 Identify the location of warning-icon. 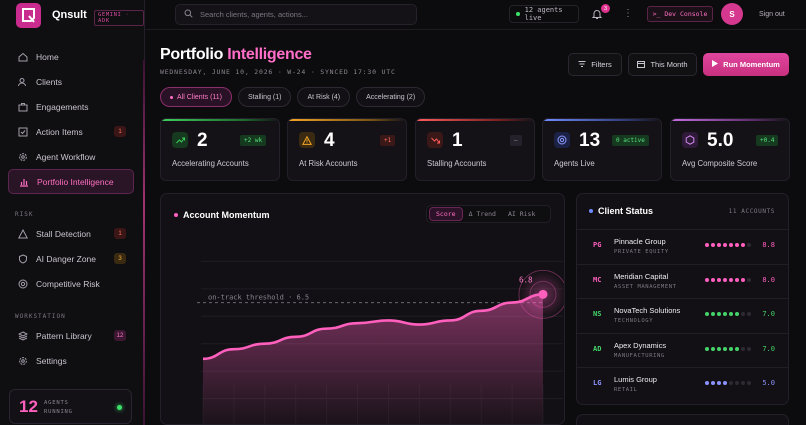
(23, 233).